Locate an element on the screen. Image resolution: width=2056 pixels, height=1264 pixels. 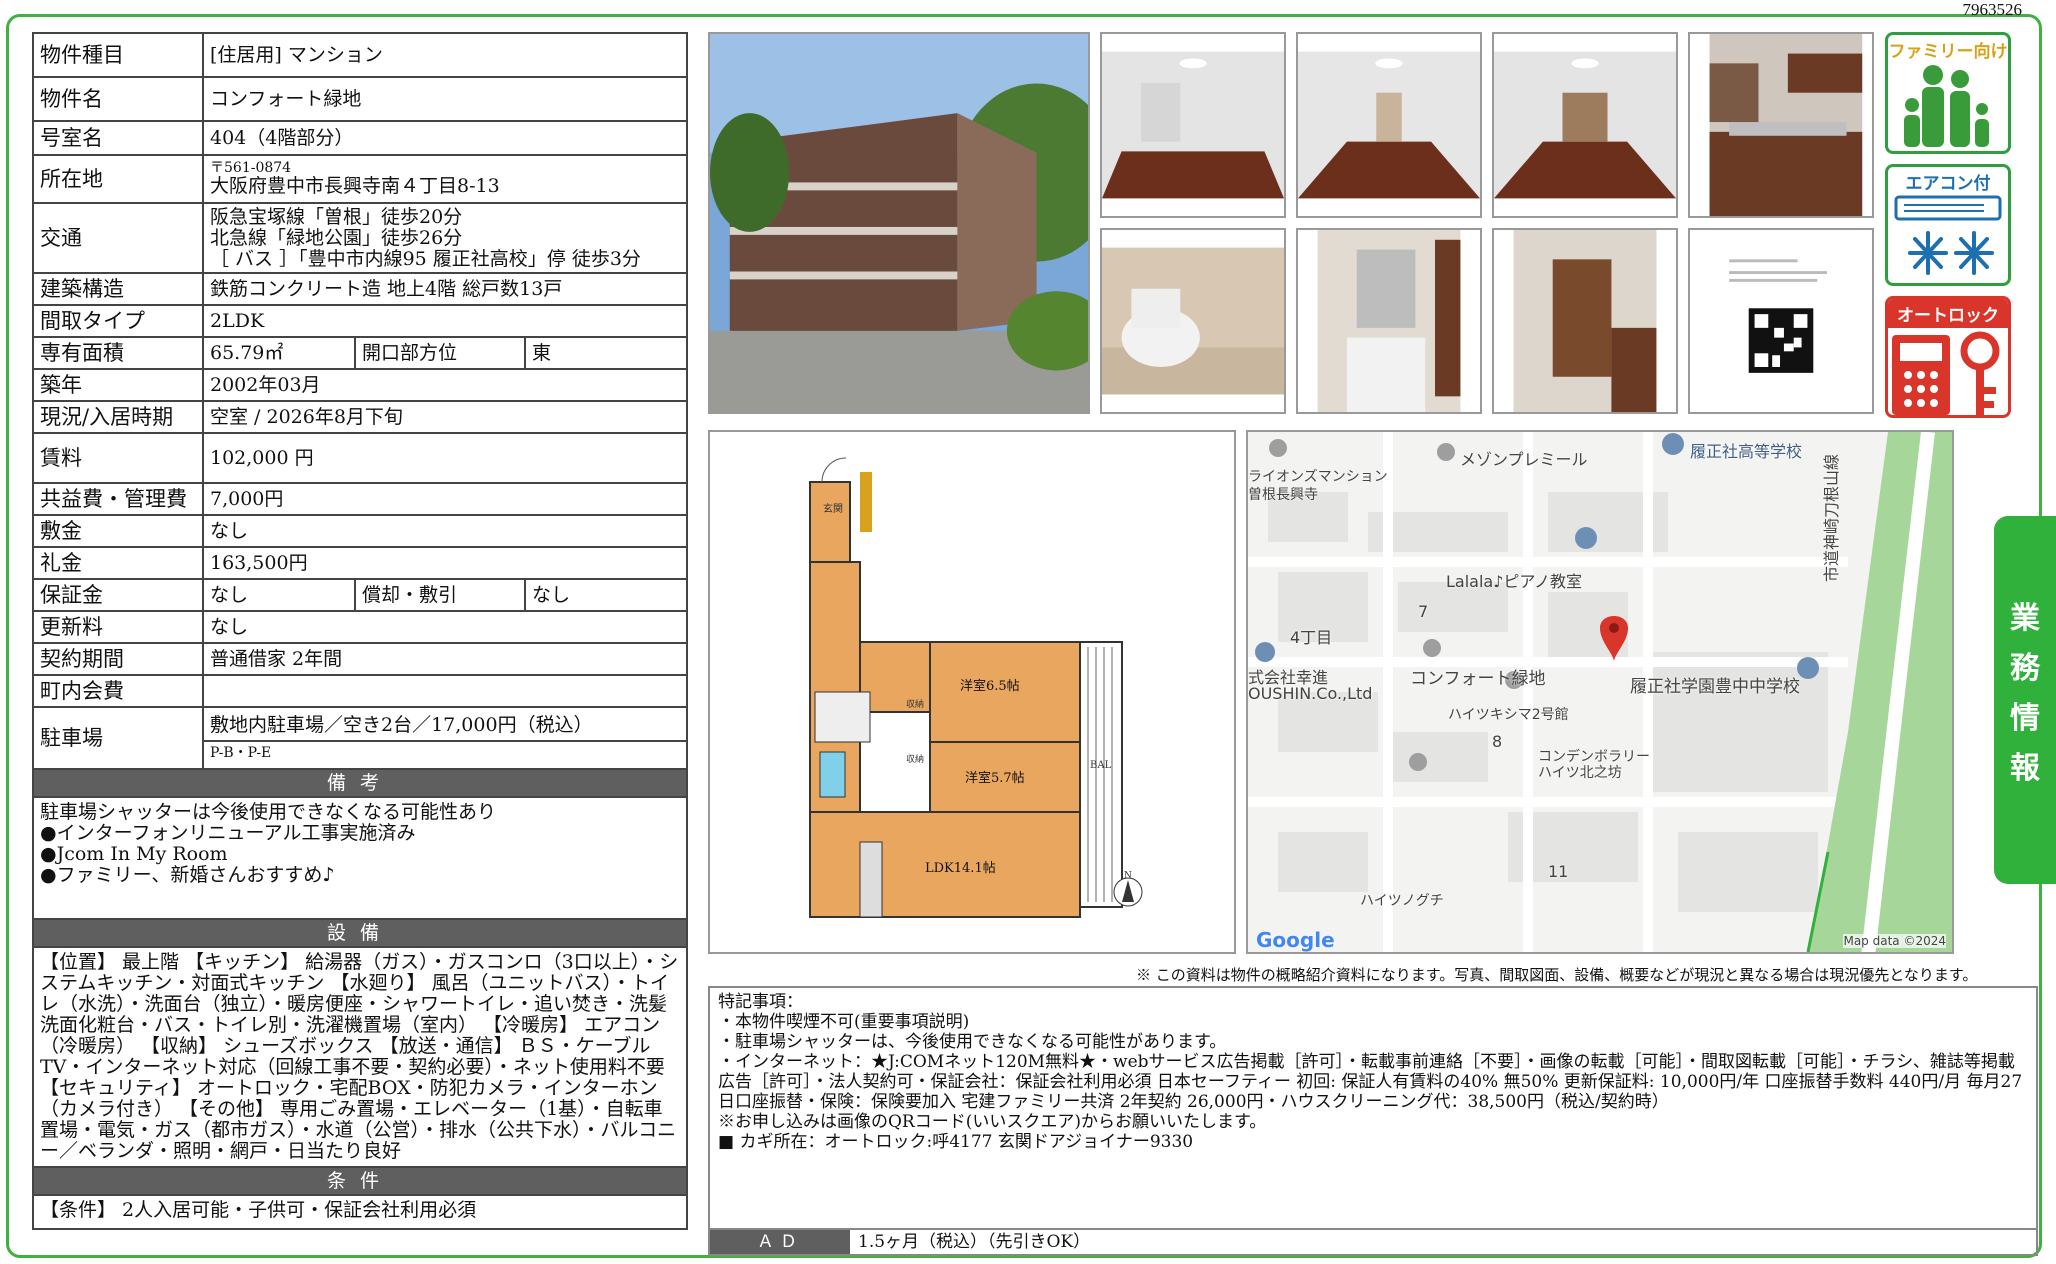
storage-label-2: 収納 is located at coordinates (915, 759).